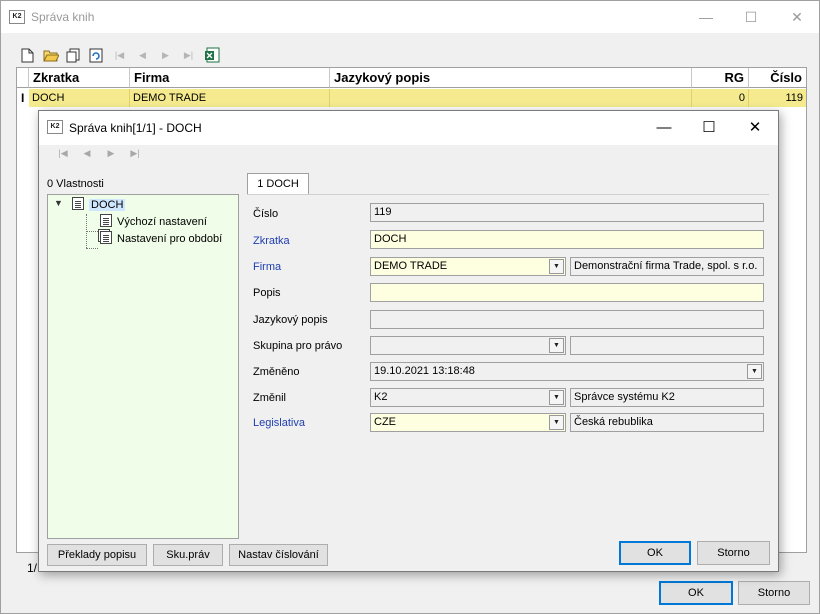 The image size is (820, 614). Describe the element at coordinates (99, 153) in the screenshot. I see `dialog-nav-toolbar: |◀ ◀ ▶ ▶|` at that location.